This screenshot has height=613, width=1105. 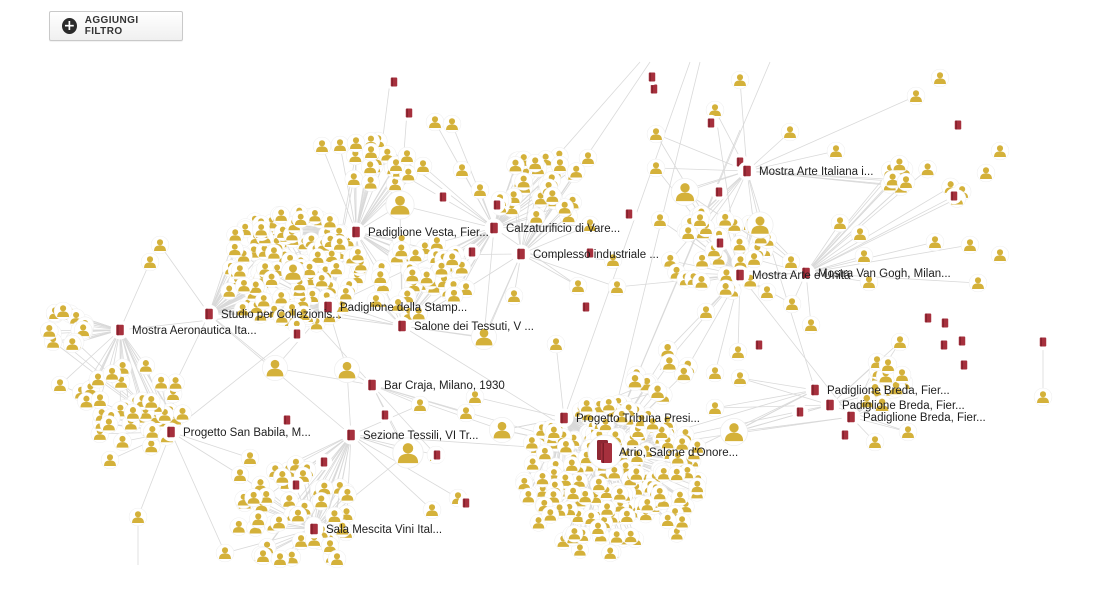 I want to click on place-node-arteitaliana, so click(x=747, y=171).